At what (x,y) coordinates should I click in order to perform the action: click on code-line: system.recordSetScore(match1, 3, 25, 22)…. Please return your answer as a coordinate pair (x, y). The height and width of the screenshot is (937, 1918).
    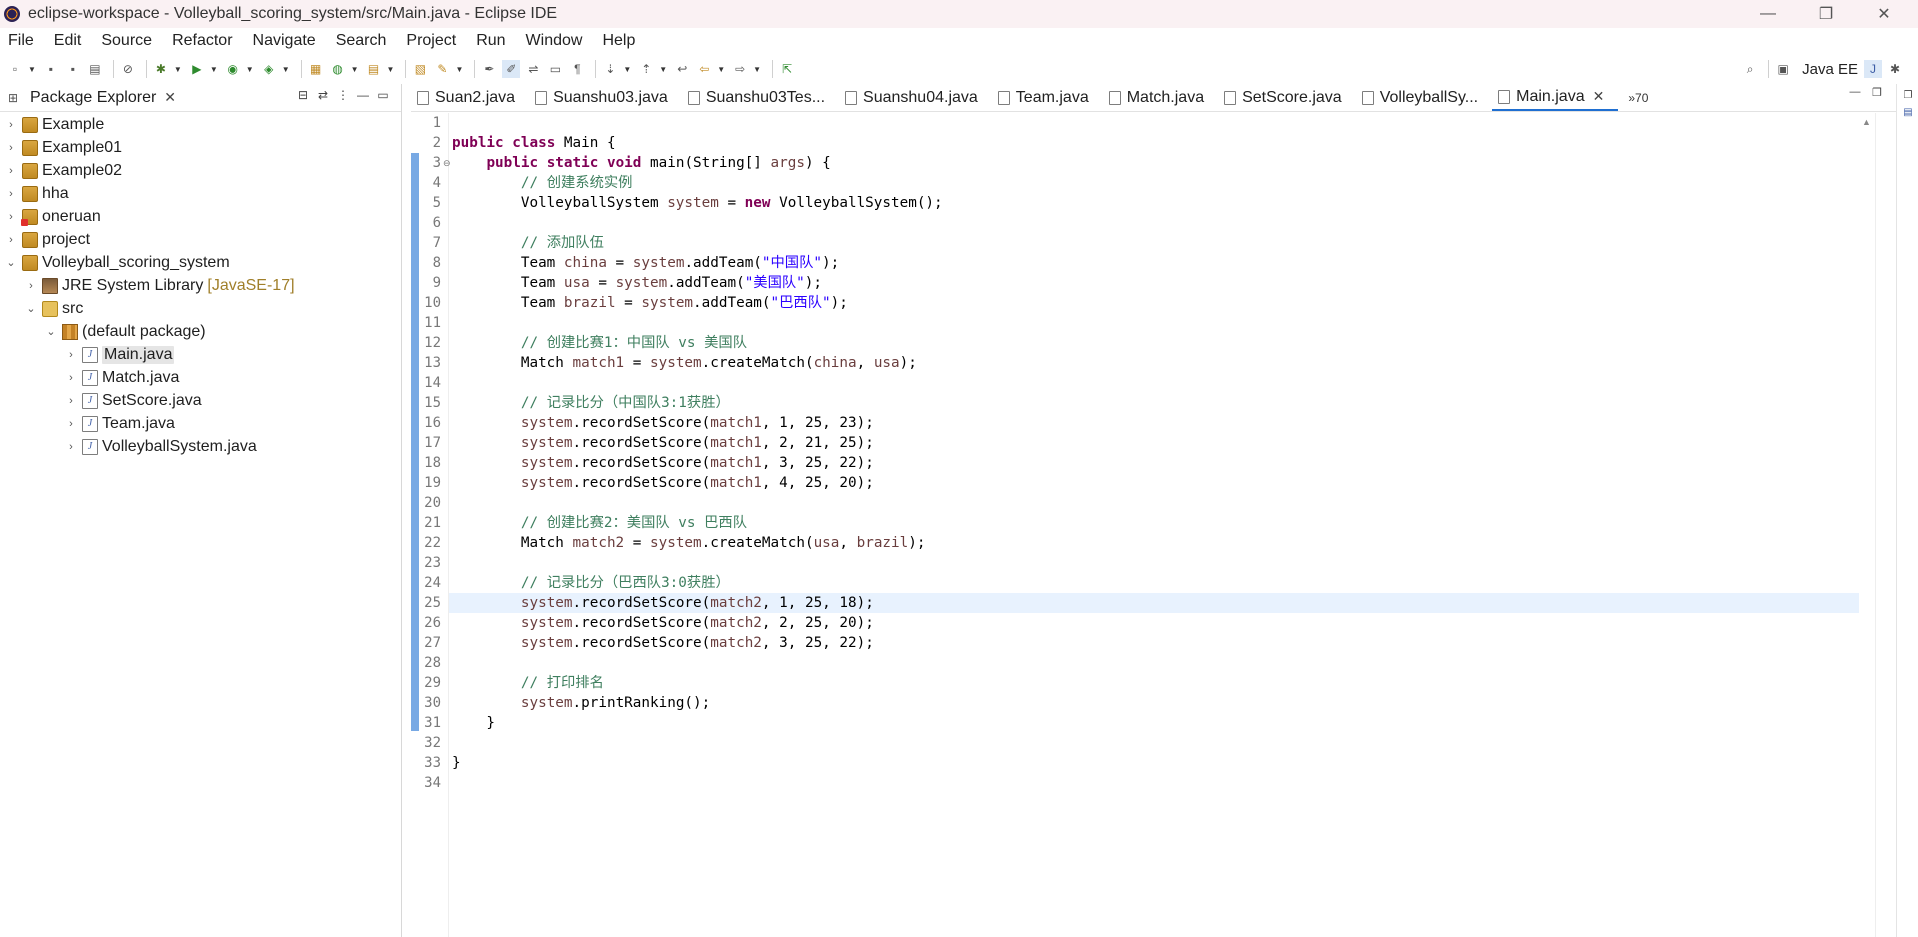
    Looking at the image, I should click on (1154, 463).